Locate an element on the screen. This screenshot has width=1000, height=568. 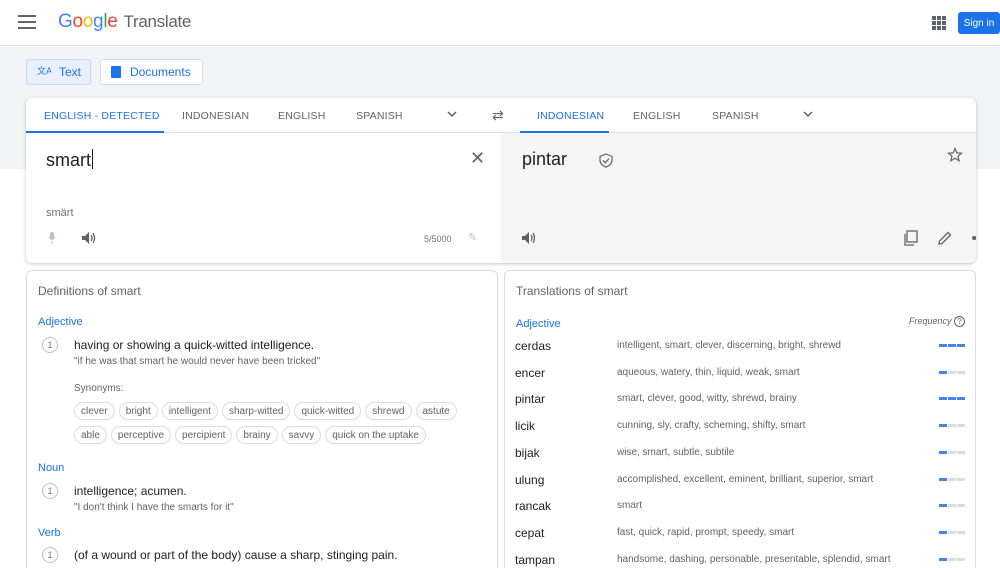
translation-word: cepat is located at coordinates (529, 533).